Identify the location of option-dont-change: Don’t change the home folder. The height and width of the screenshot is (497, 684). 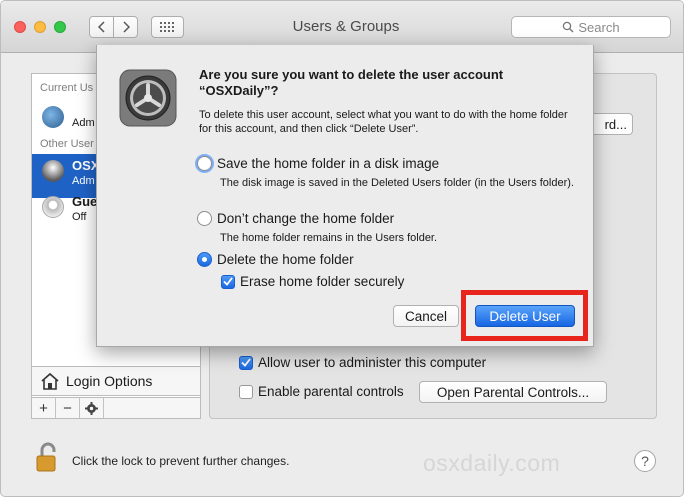
(295, 218).